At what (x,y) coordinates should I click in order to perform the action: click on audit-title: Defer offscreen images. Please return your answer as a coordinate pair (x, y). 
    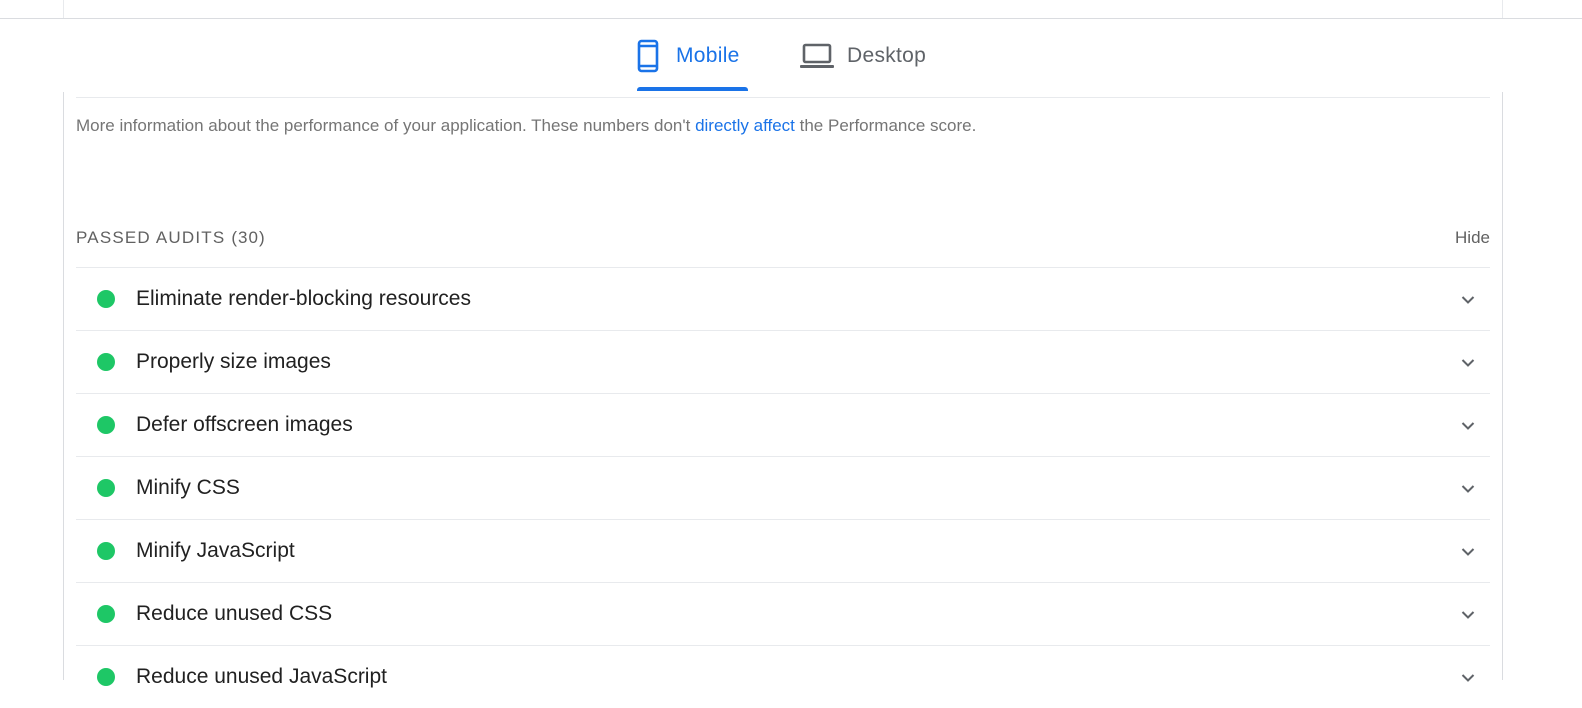
    Looking at the image, I should click on (244, 424).